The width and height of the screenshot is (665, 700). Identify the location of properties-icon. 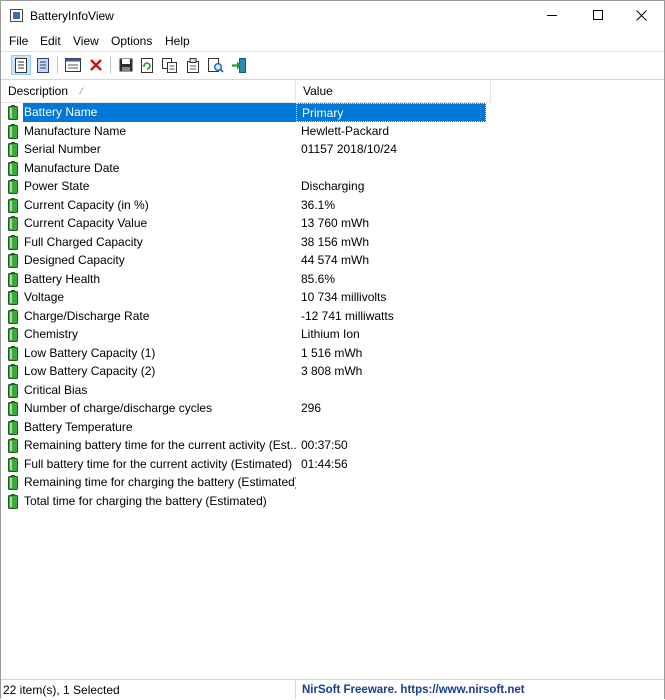
(193, 65).